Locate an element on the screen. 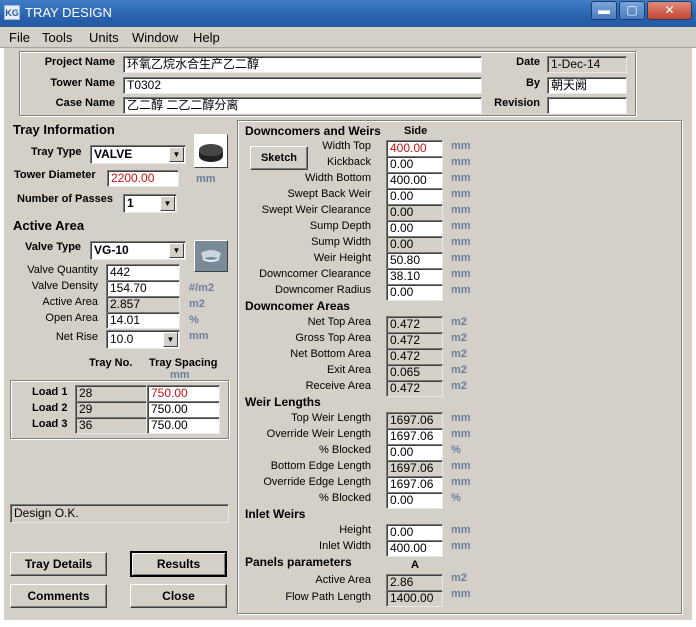  panels-parameters-header: Panels parameters is located at coordinates (298, 562).